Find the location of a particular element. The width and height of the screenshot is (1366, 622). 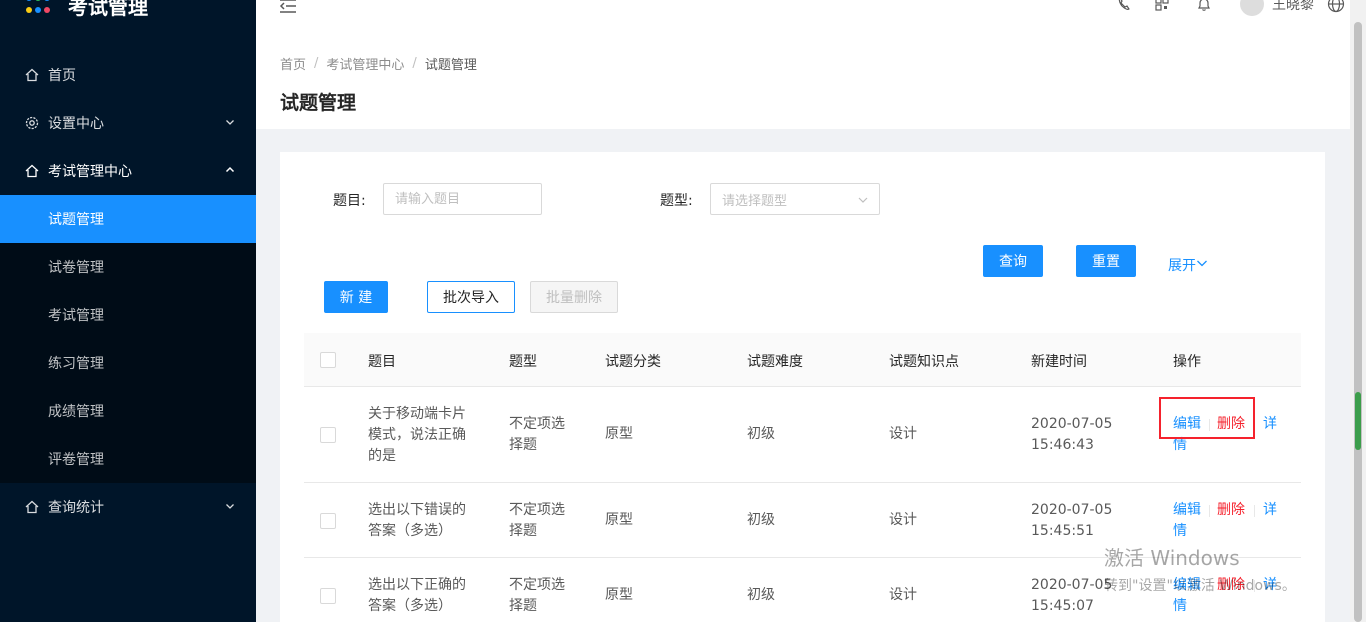

new-button: 新 建 is located at coordinates (356, 297).